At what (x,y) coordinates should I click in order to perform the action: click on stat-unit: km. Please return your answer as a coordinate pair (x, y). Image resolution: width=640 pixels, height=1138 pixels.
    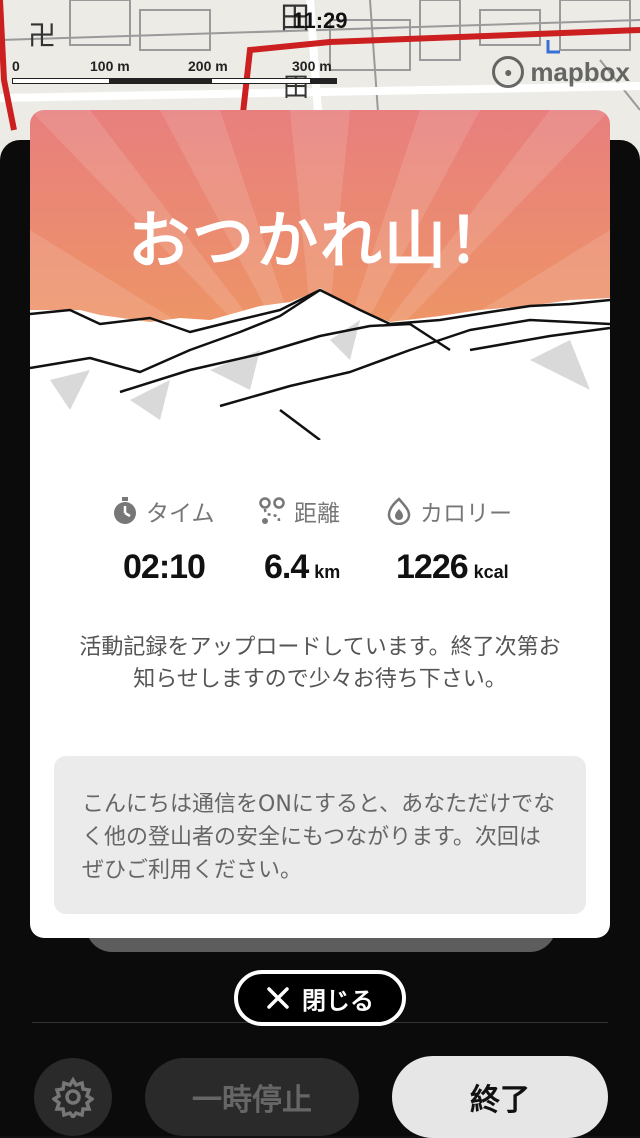
    Looking at the image, I should click on (327, 572).